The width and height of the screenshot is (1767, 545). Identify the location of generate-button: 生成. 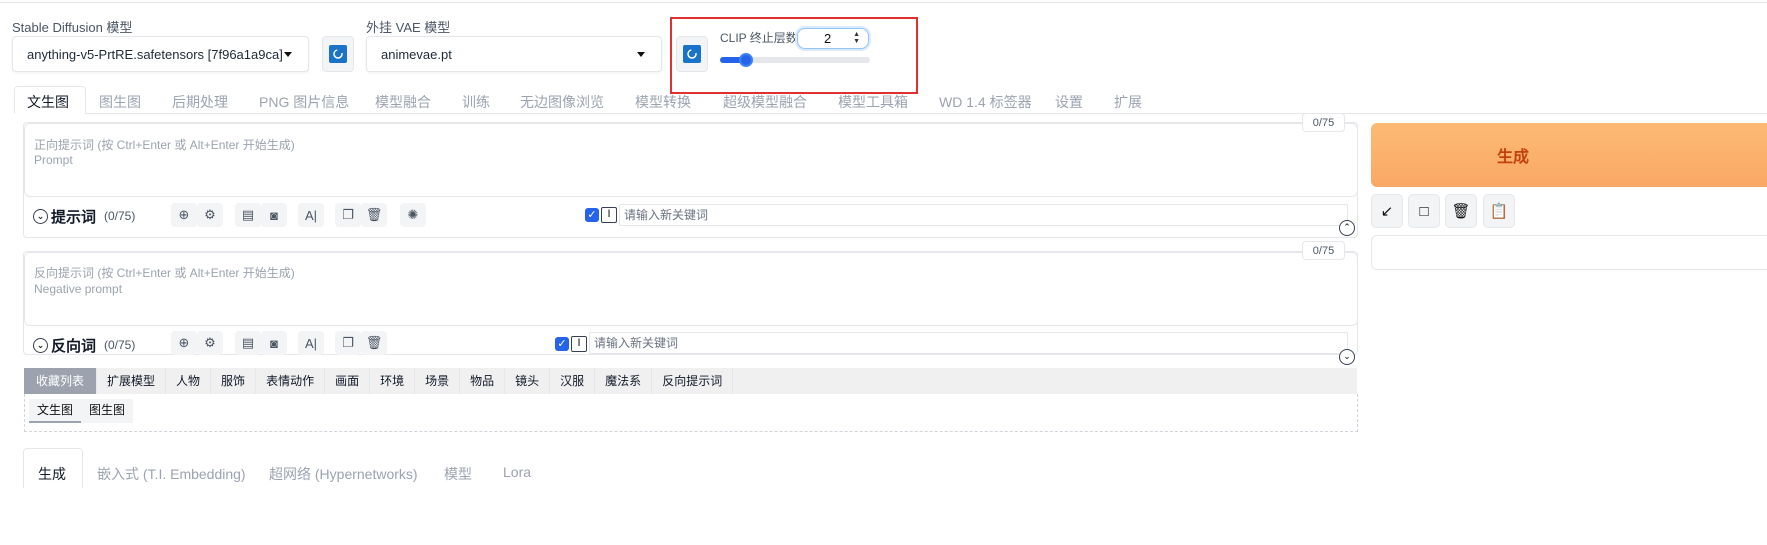
(1569, 155).